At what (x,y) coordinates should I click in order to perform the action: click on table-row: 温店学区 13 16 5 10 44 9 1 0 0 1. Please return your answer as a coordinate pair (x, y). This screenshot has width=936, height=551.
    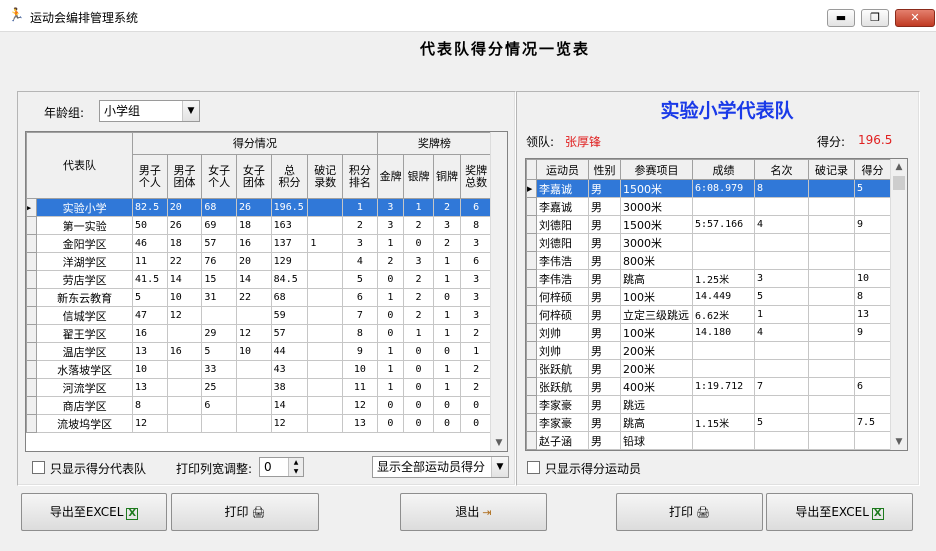
    Looking at the image, I should click on (259, 351).